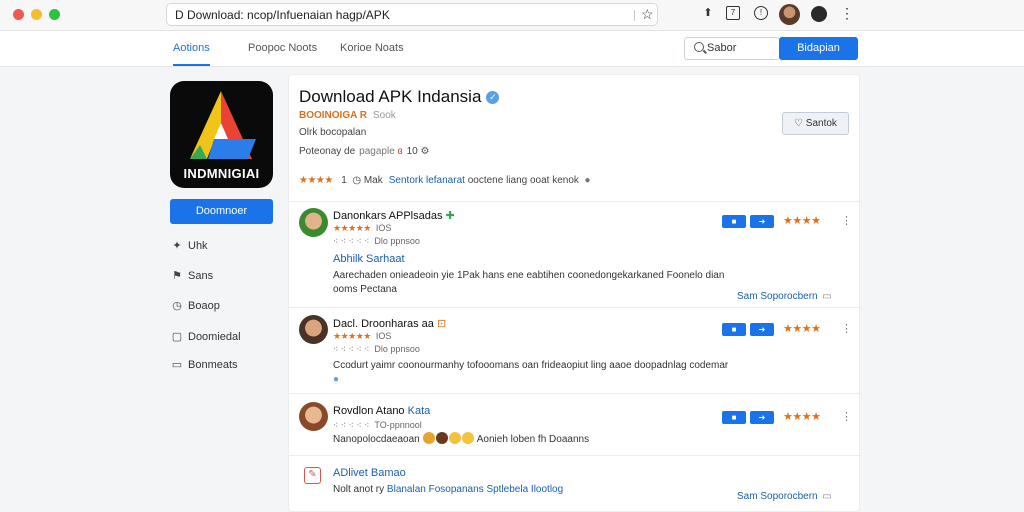 This screenshot has width=1024, height=512. Describe the element at coordinates (191, 54) in the screenshot. I see `tab-aotions: Aotions` at that location.